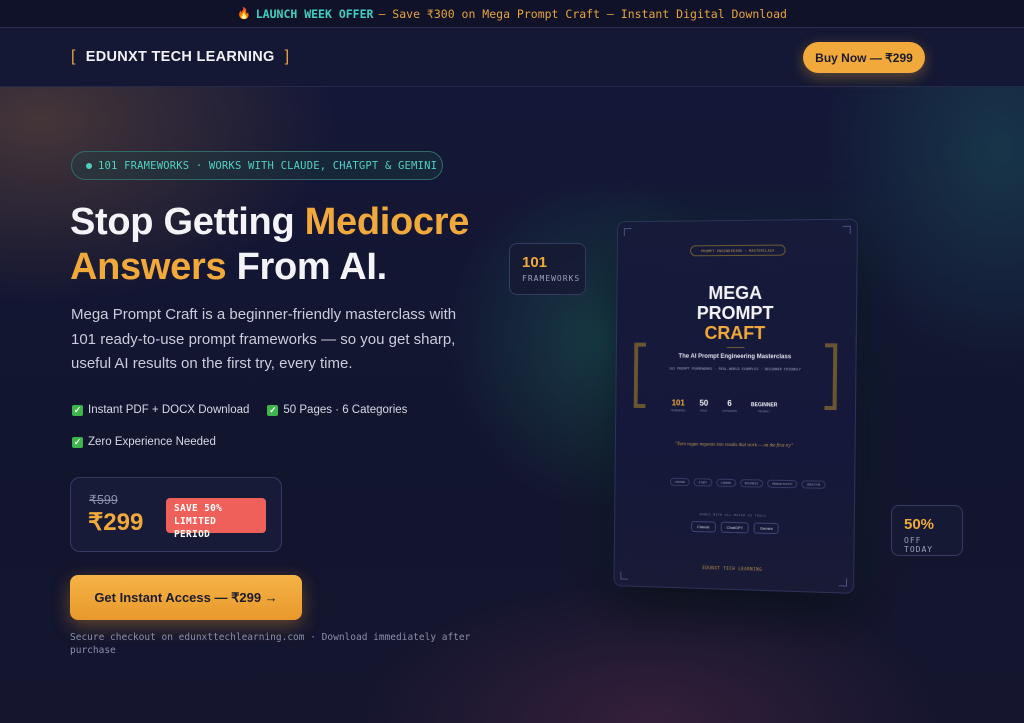 Image resolution: width=1024 pixels, height=723 pixels. Describe the element at coordinates (751, 483) in the screenshot. I see `cover-tag: BUSINESS` at that location.